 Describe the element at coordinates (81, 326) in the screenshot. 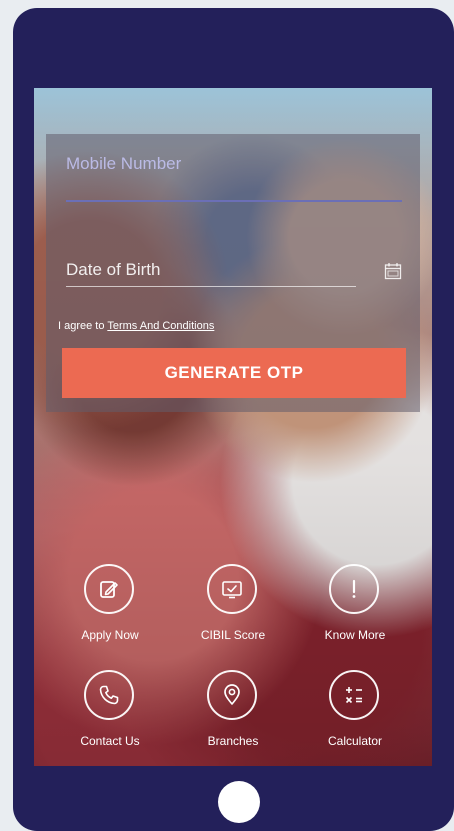

I see `agree-prefix-text: I agree to` at that location.